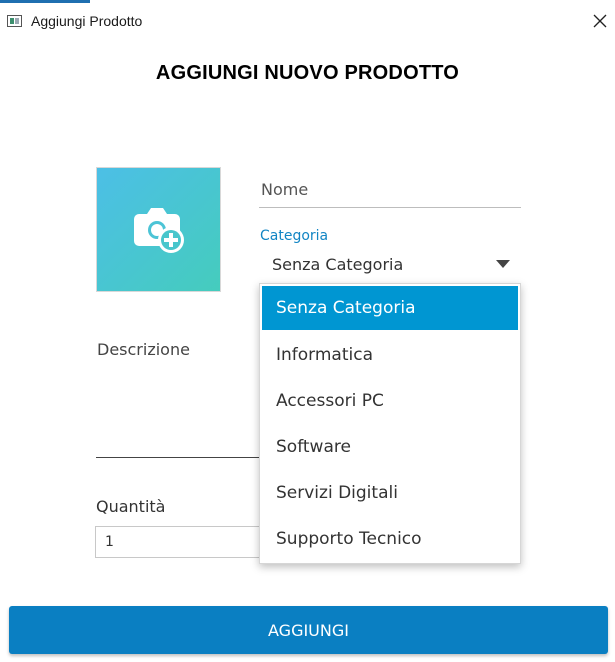 Image resolution: width=615 pixels, height=662 pixels. Describe the element at coordinates (307, 21) in the screenshot. I see `title-bar: Aggiungi Prodotto` at that location.